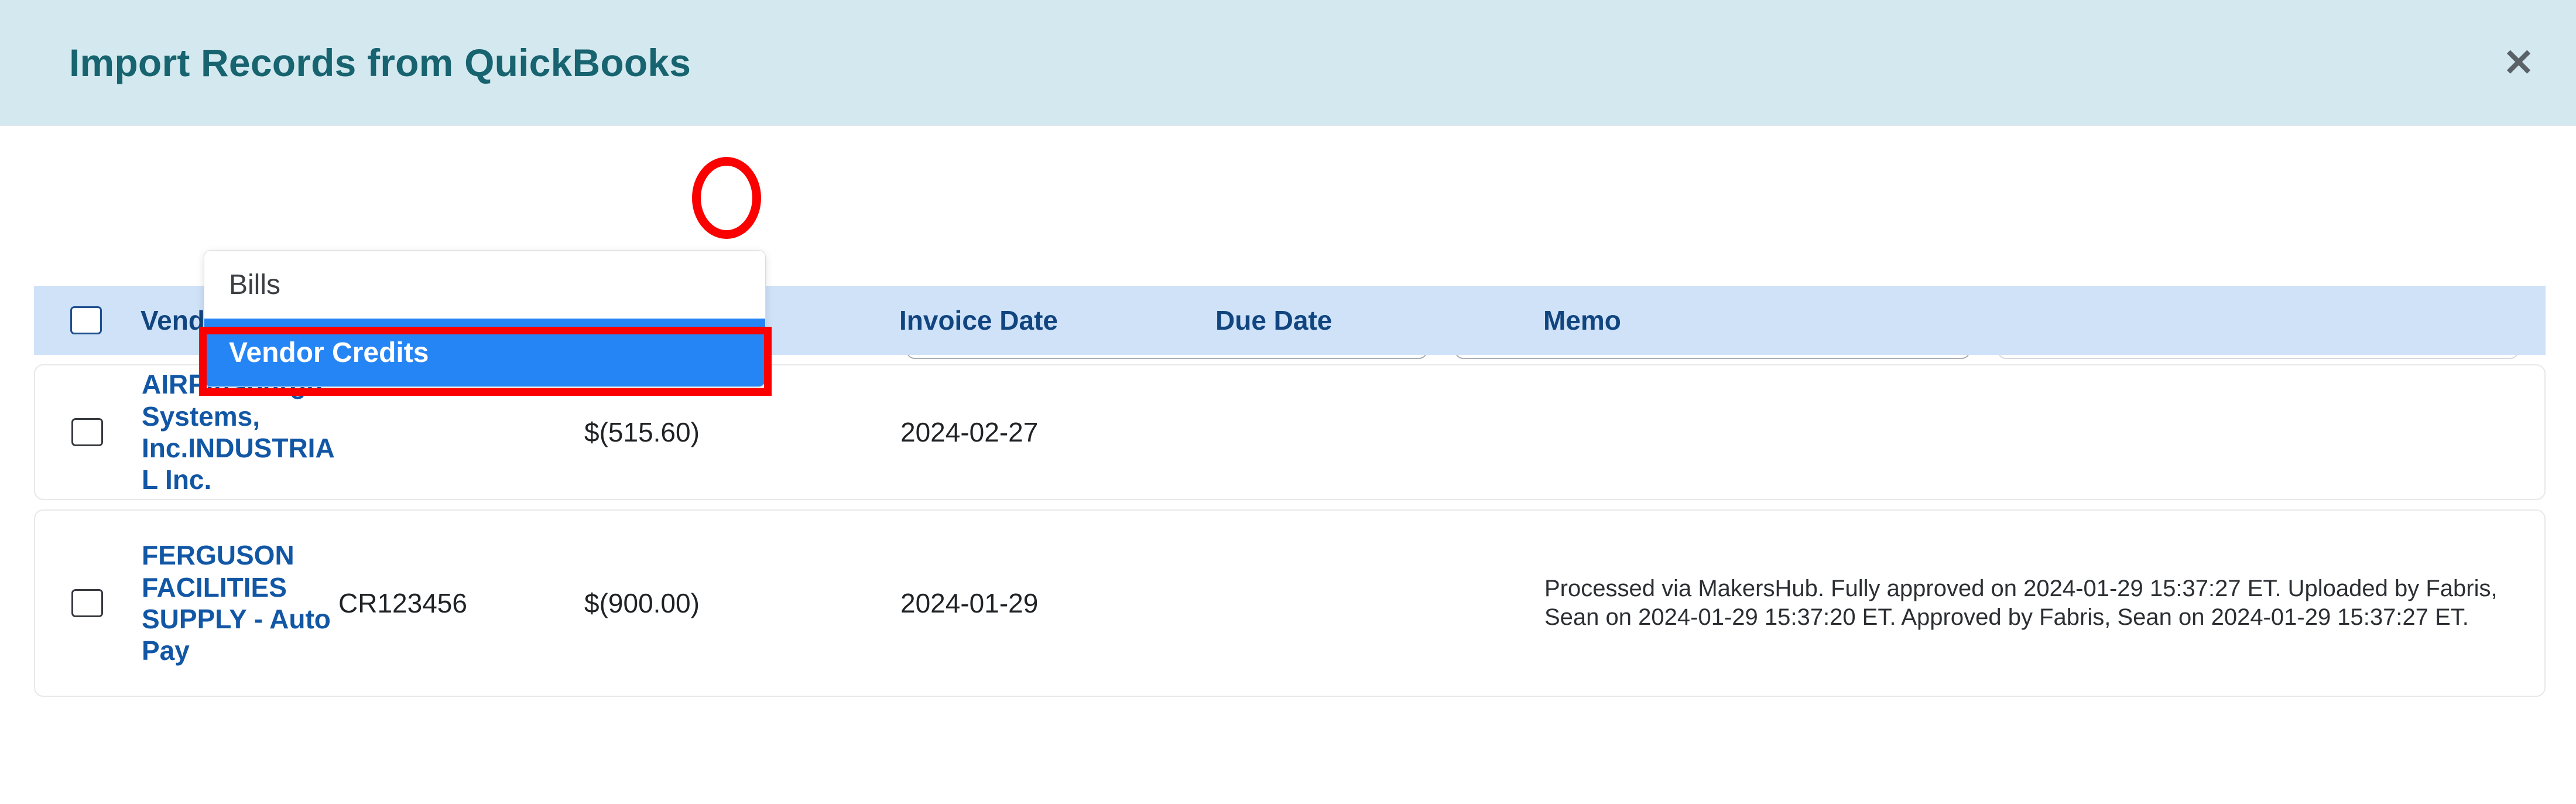 This screenshot has height=804, width=2576. I want to click on select-all-checkbox, so click(86, 320).